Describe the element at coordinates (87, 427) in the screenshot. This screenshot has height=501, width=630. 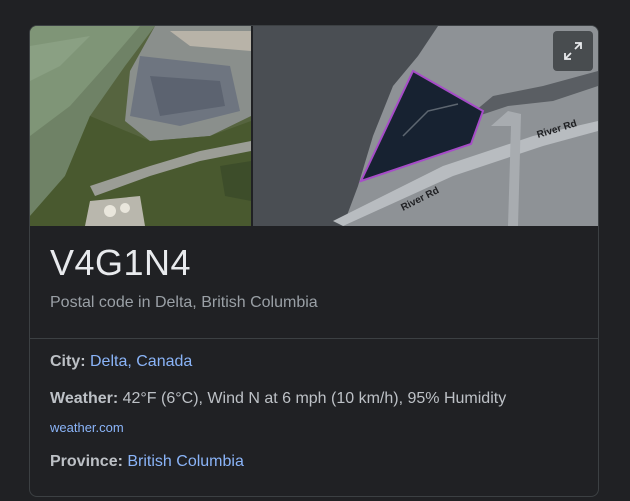
I see `weather-source-link: weather.com` at that location.